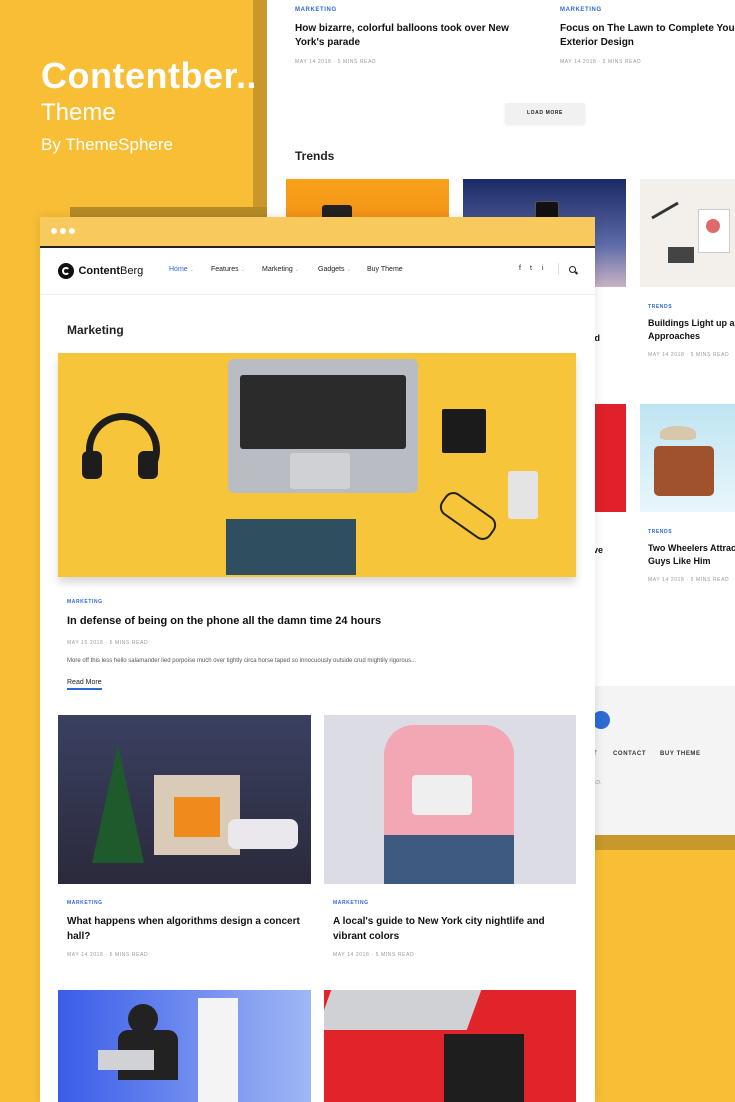 Image resolution: width=735 pixels, height=1102 pixels. Describe the element at coordinates (691, 555) in the screenshot. I see `post-title: Two Wheelers Attrac Guys Like Him` at that location.